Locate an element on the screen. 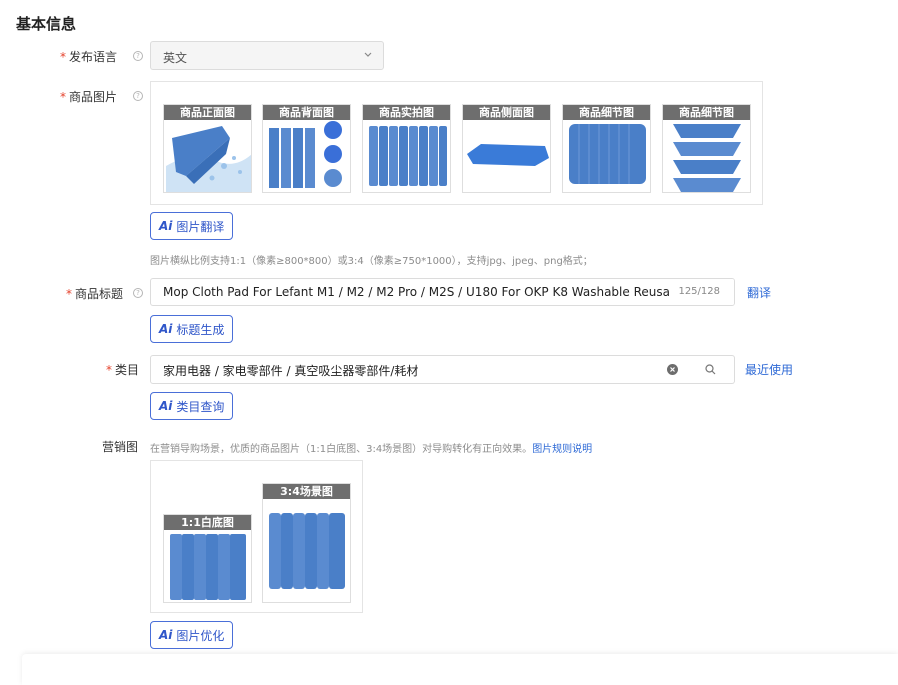 The height and width of the screenshot is (685, 898). language-label: * 发布语言 is located at coordinates (89, 57).